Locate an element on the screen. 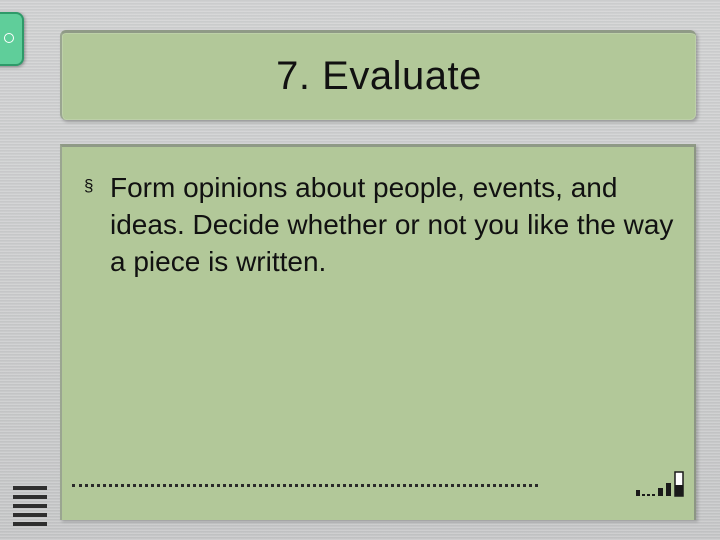 Image resolution: width=720 pixels, height=540 pixels. slide-title: 7. Evaluate is located at coordinates (379, 76).